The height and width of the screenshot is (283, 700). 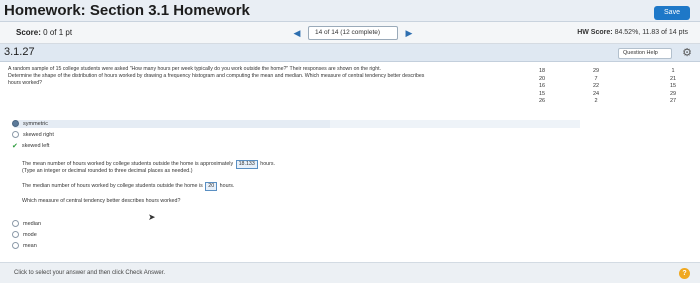 I want to click on data-cell: 20, so click(x=542, y=78).